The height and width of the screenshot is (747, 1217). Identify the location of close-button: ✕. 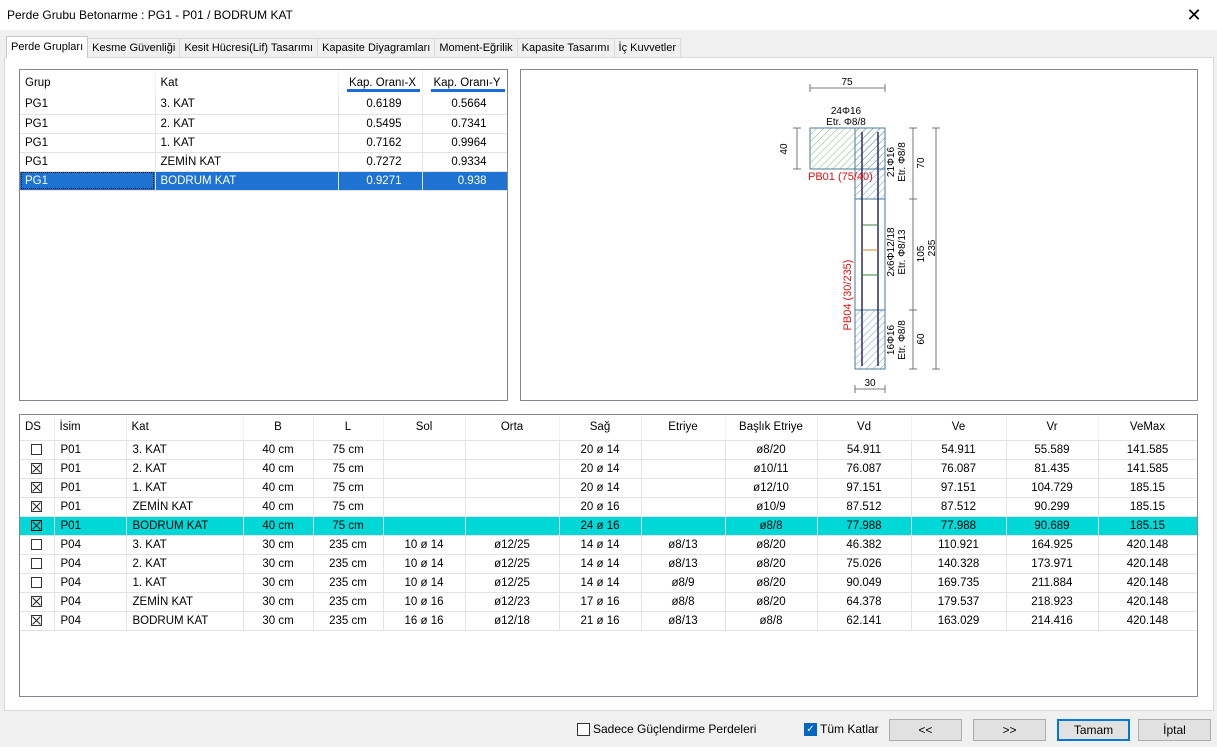
(1194, 15).